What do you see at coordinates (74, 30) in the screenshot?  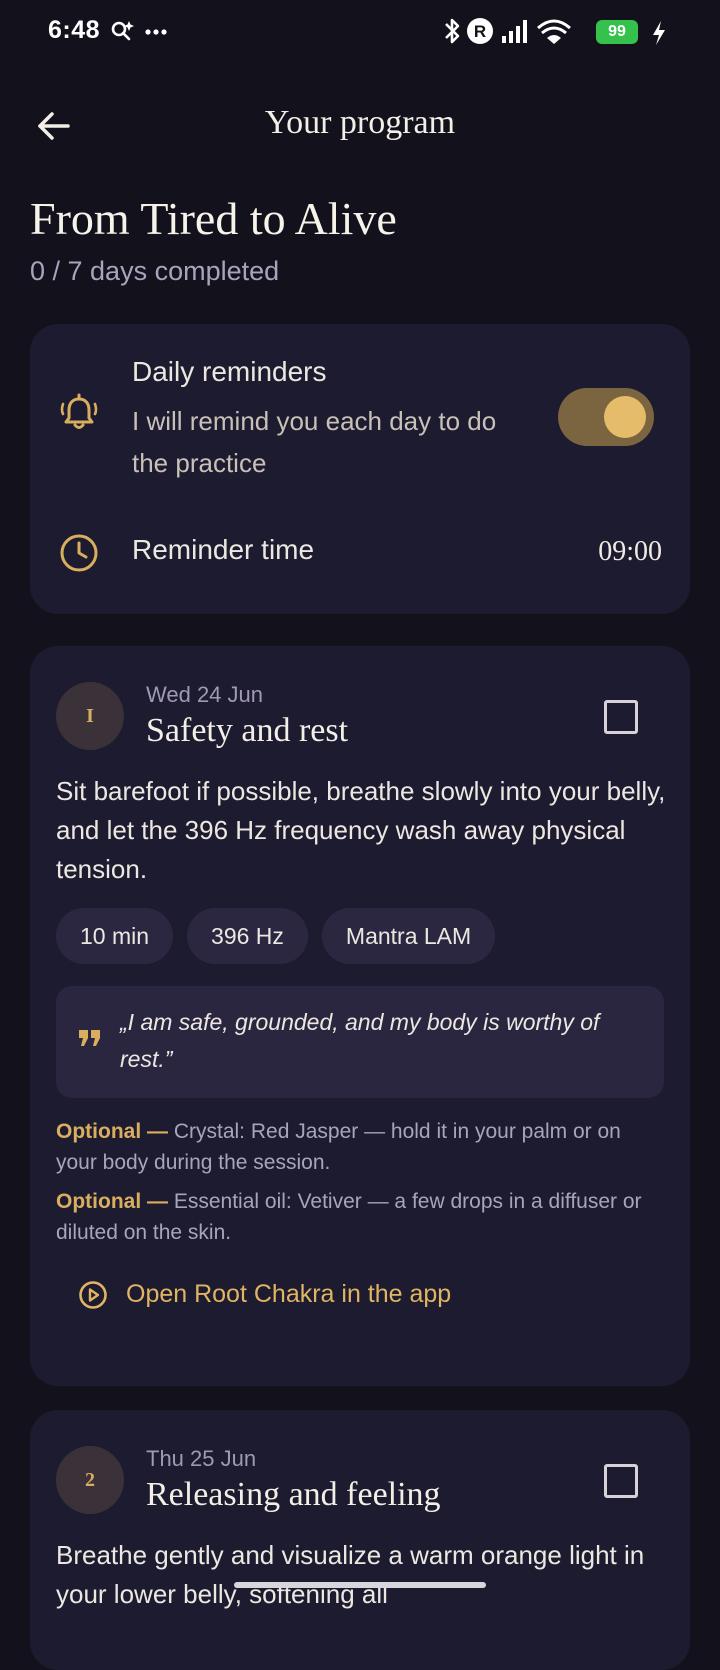 I see `status-time: 6:48` at bounding box center [74, 30].